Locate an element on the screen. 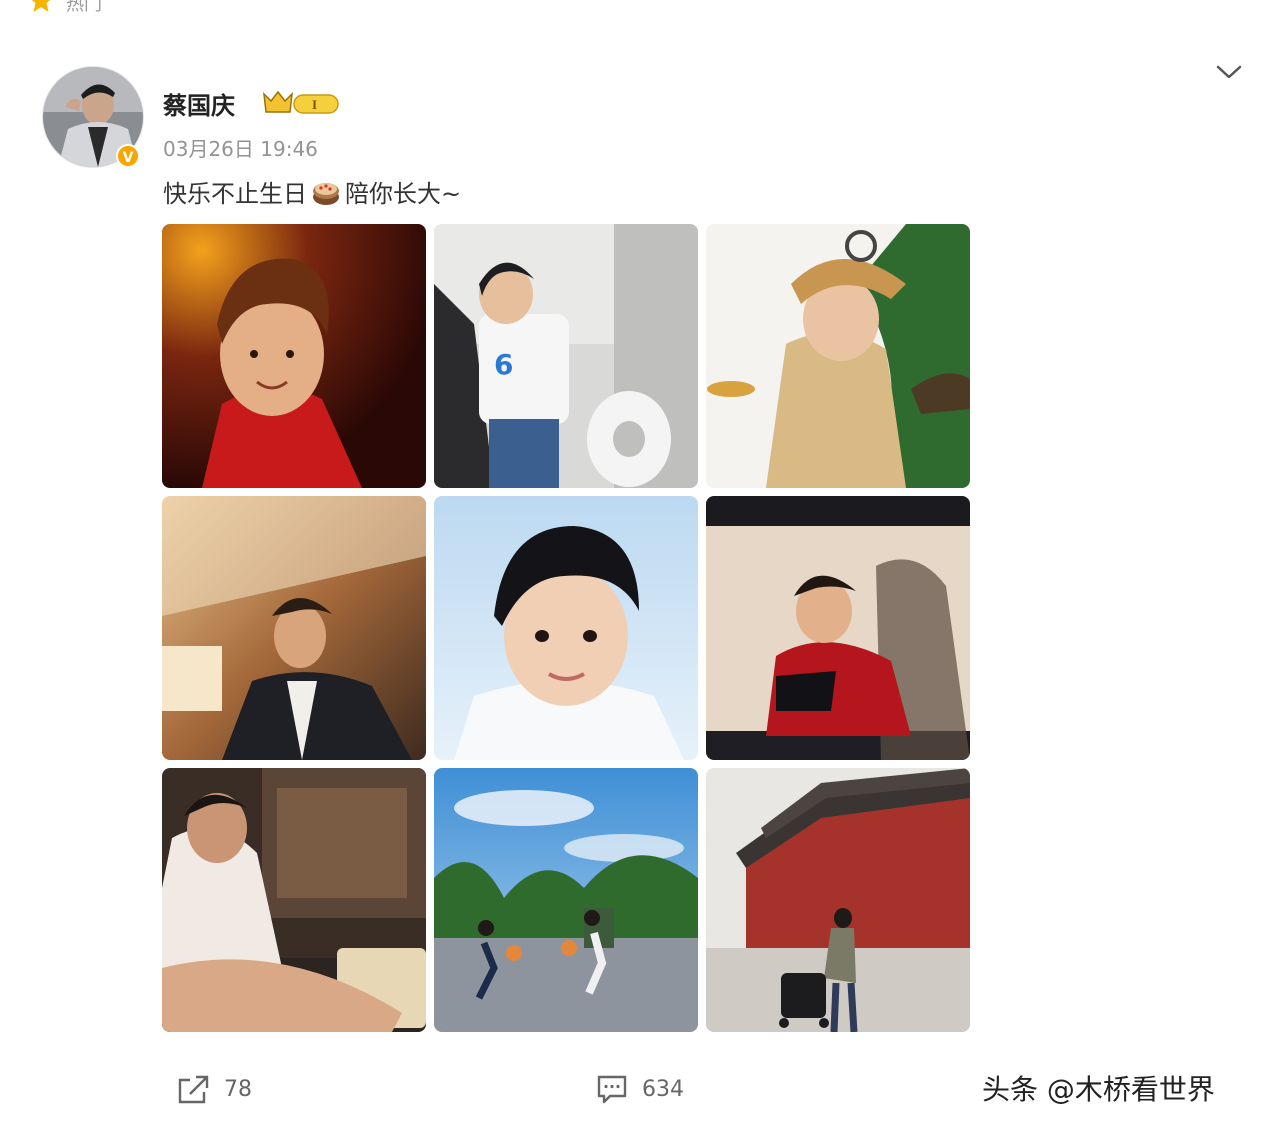 The height and width of the screenshot is (1144, 1278). cake-icon is located at coordinates (326, 193).